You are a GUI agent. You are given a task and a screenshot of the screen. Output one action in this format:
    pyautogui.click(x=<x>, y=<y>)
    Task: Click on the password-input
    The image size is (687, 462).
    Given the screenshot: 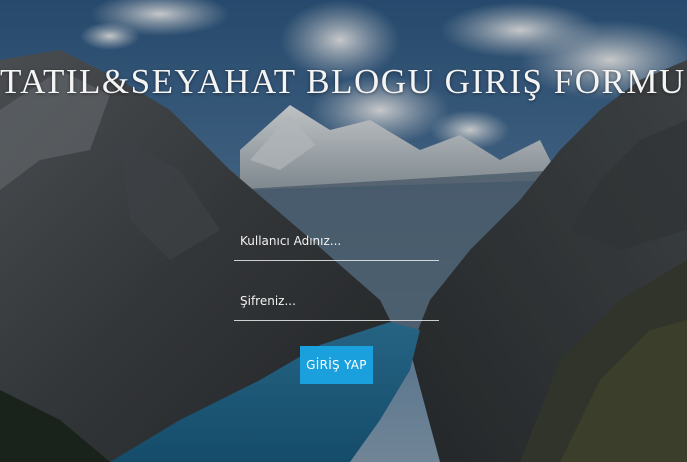 What is the action you would take?
    pyautogui.click(x=336, y=301)
    